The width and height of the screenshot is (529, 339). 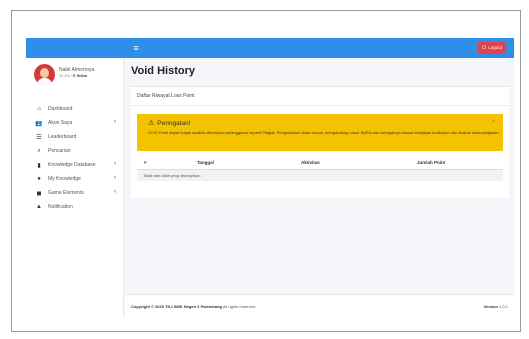 I want to click on sidebar-item-label: Akun Saya, so click(x=60, y=123).